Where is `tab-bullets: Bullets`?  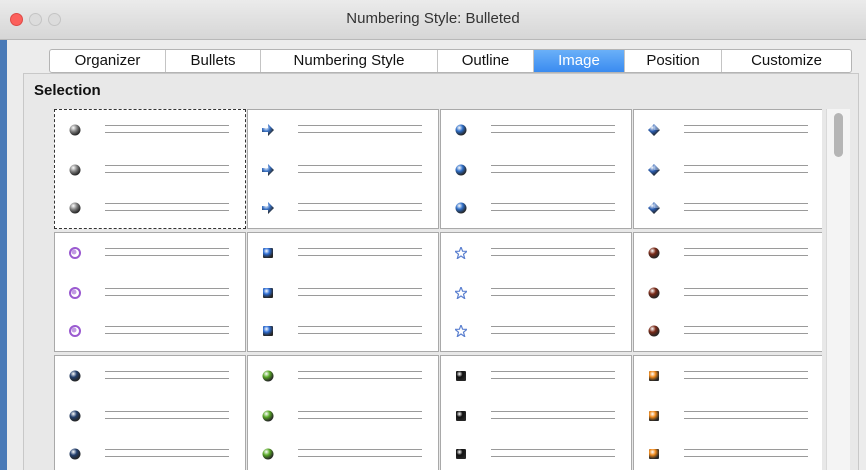 tab-bullets: Bullets is located at coordinates (213, 61).